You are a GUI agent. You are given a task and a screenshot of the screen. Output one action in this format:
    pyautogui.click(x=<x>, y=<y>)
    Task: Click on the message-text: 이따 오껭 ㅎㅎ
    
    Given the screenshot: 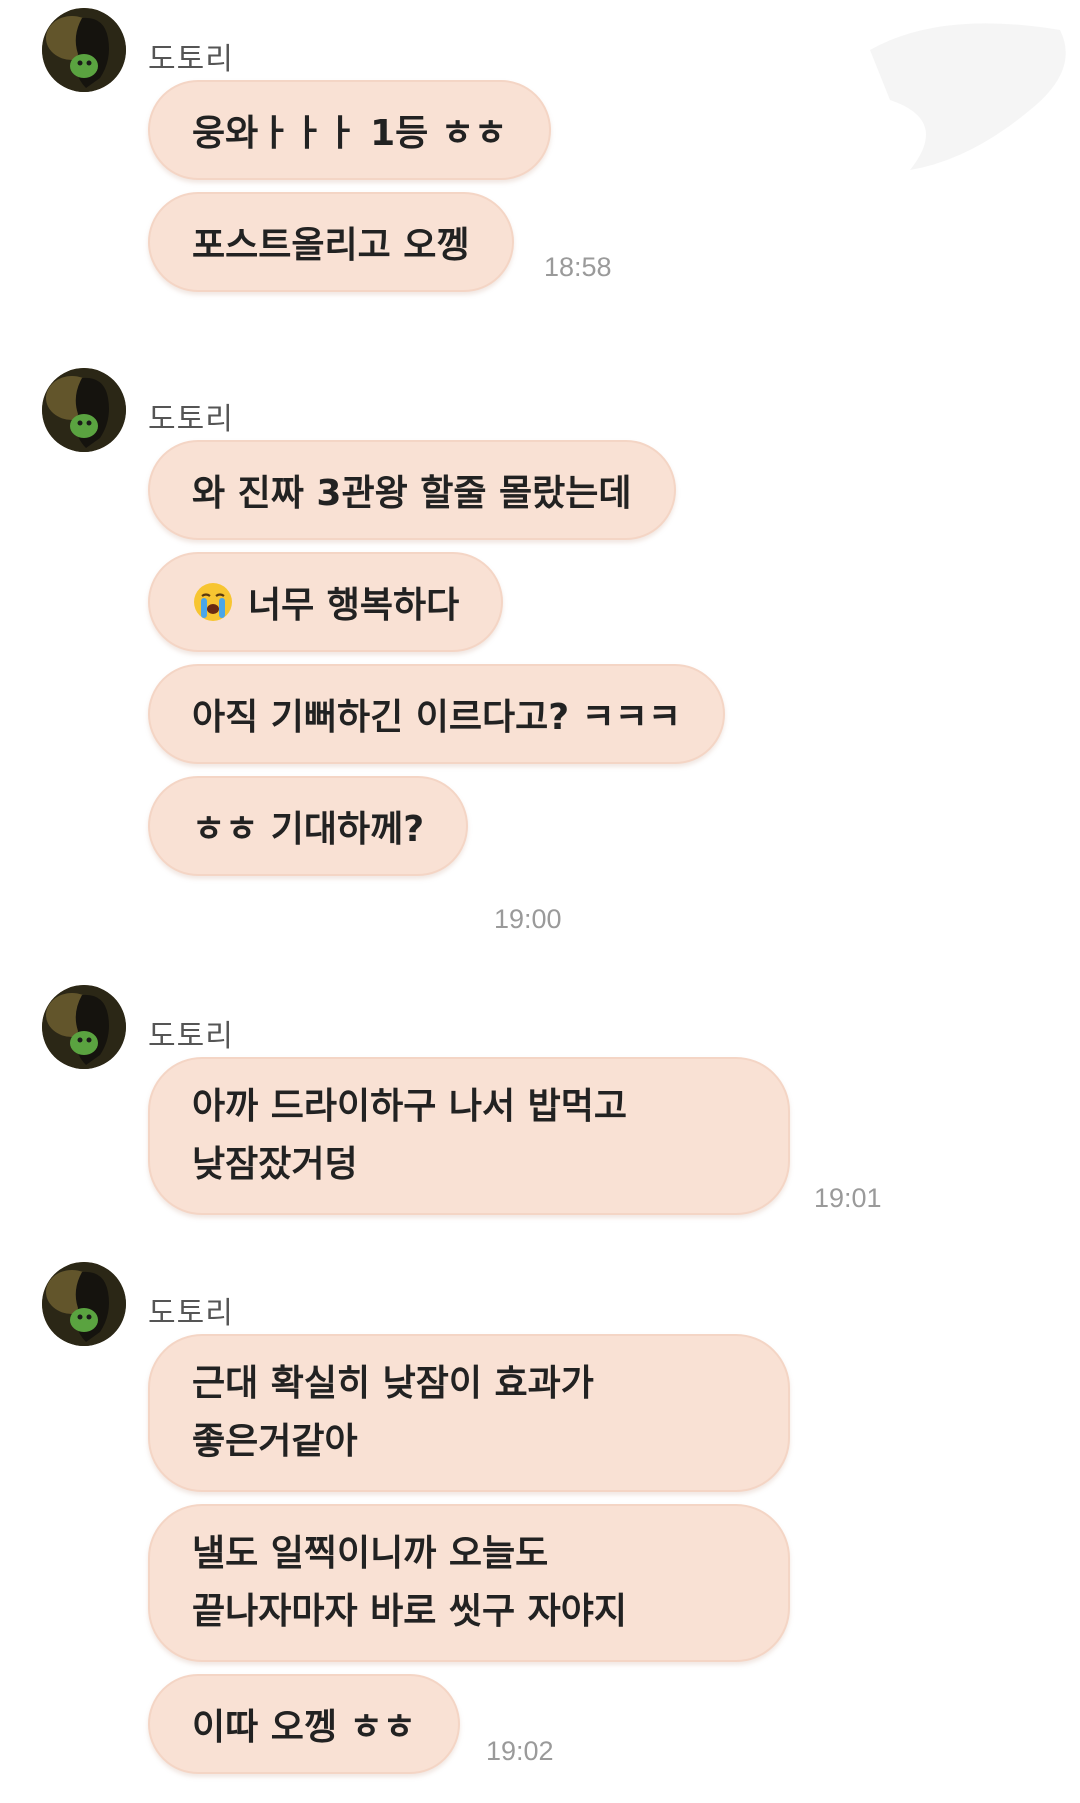 What is the action you would take?
    pyautogui.click(x=304, y=1727)
    